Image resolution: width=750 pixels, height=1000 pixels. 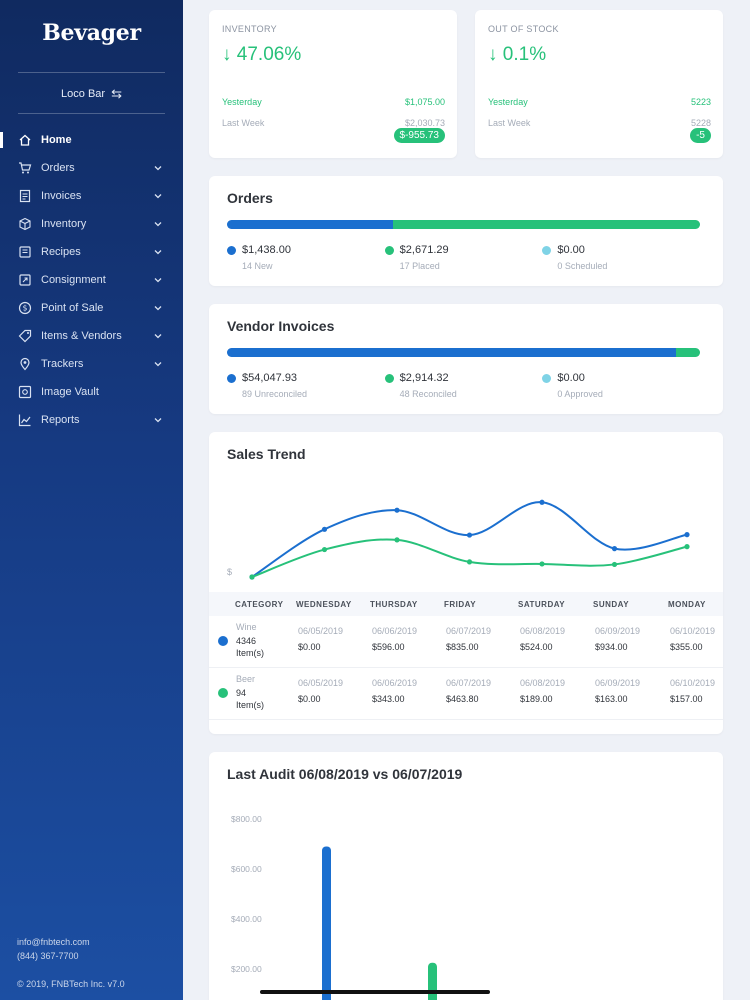 I want to click on legend-value: $2,671.29, so click(x=424, y=250).